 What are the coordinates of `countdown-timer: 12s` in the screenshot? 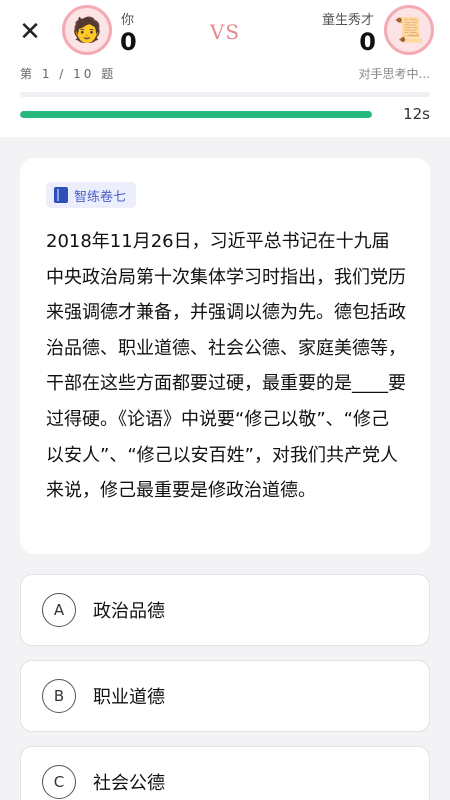 It's located at (416, 114).